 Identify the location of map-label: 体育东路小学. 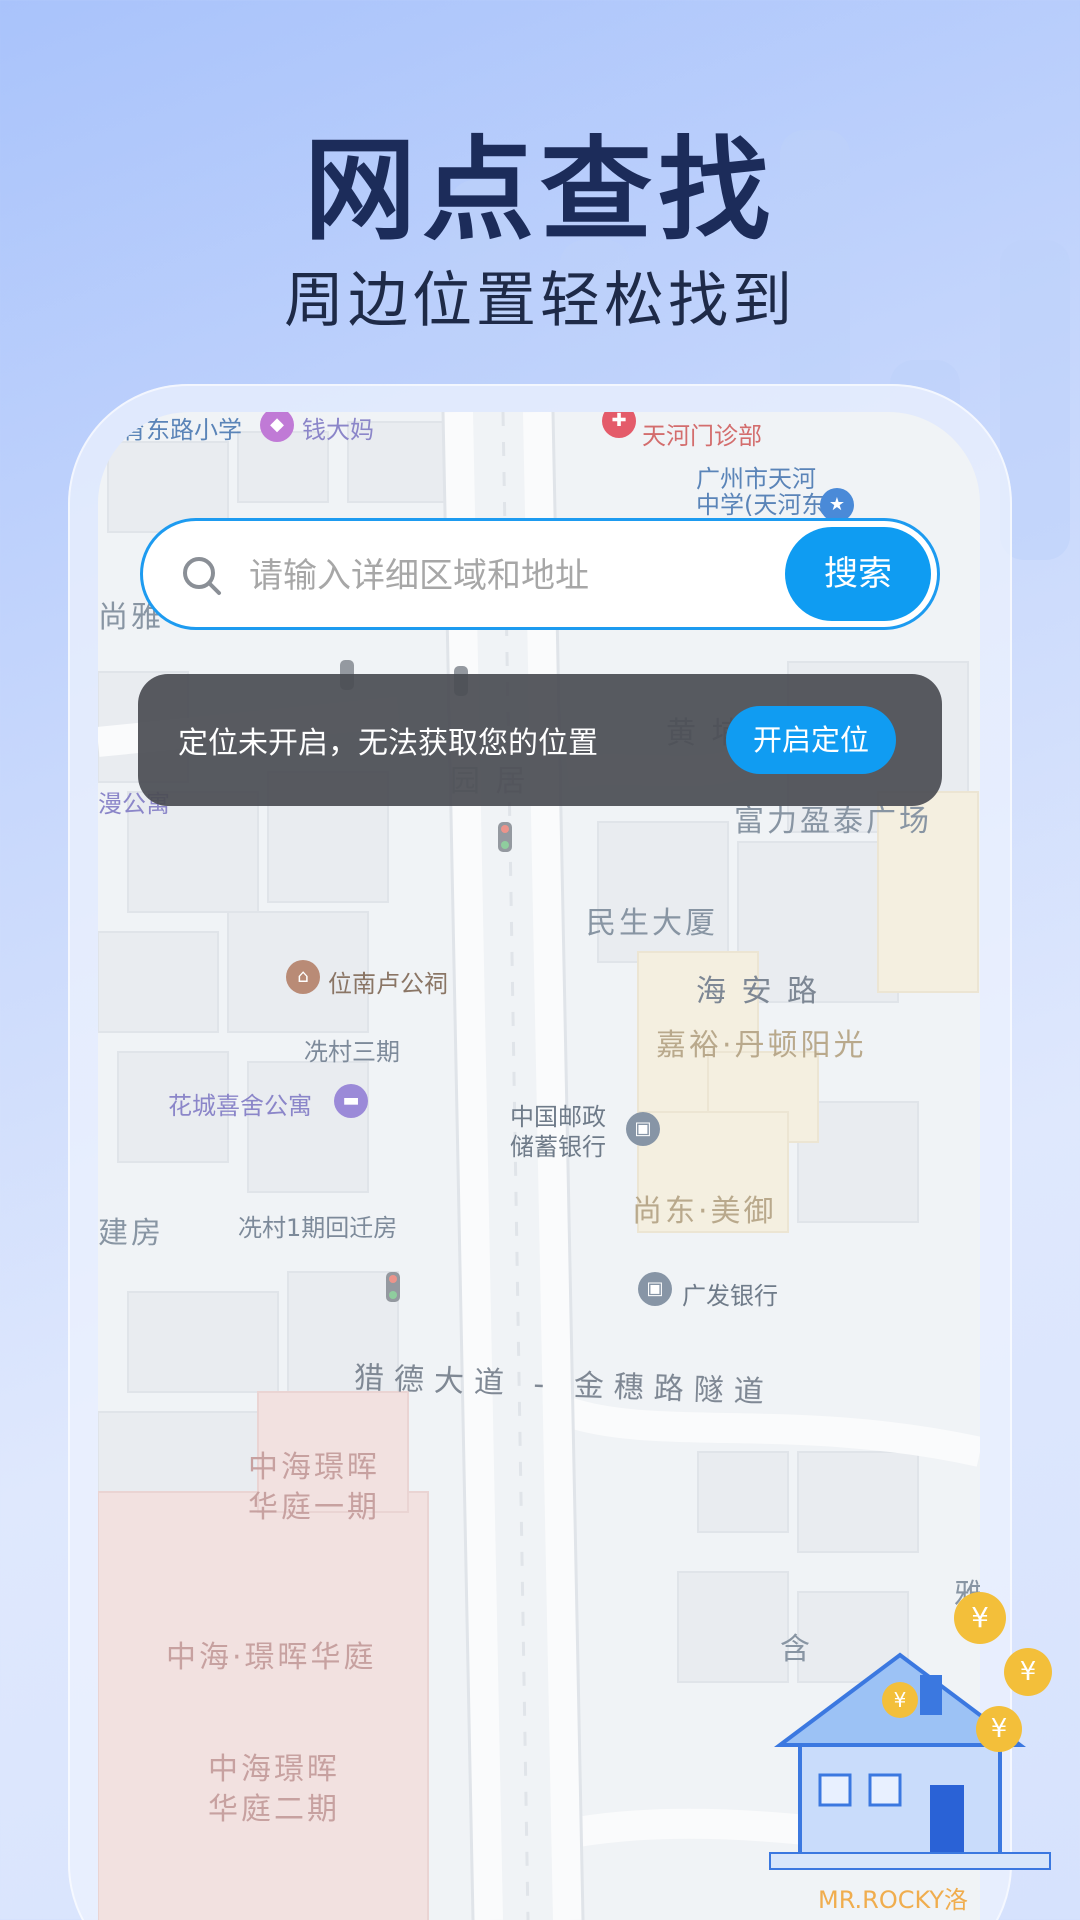
(170, 430).